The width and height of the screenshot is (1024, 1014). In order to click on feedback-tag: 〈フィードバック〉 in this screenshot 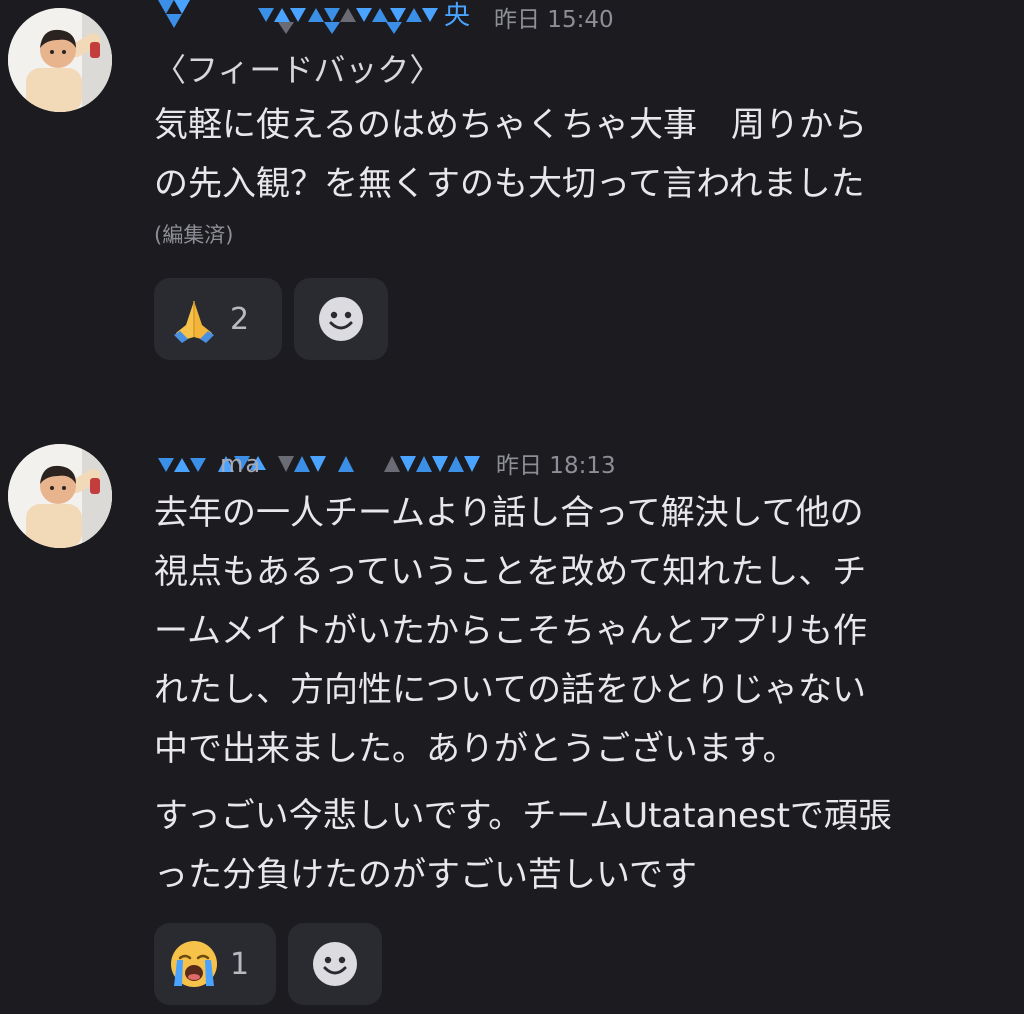, I will do `click(298, 70)`.